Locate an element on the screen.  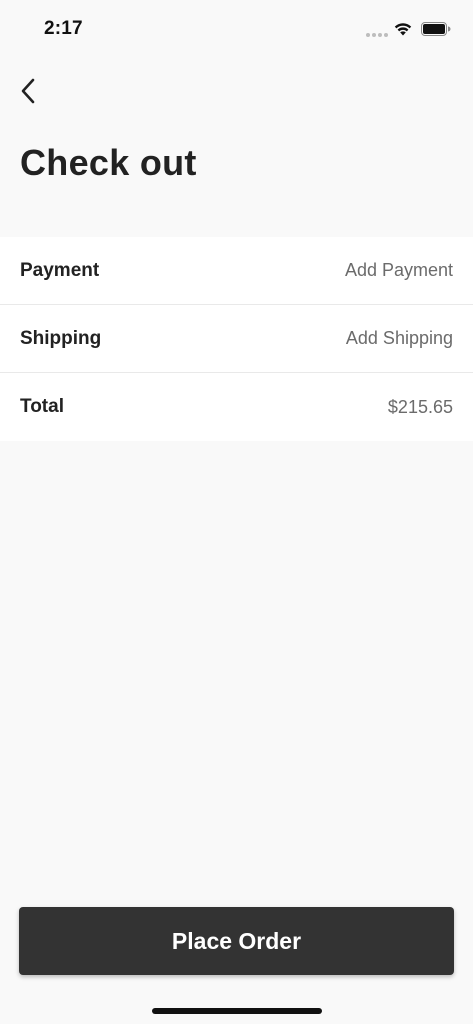
home-indicator is located at coordinates (237, 1011).